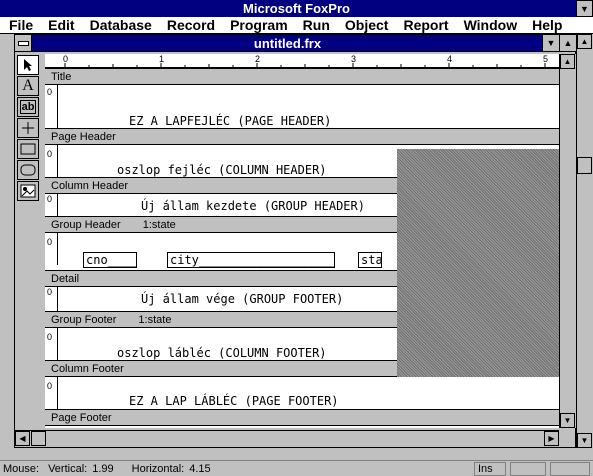 The width and height of the screenshot is (593, 476). I want to click on band-title: Title, so click(302, 76).